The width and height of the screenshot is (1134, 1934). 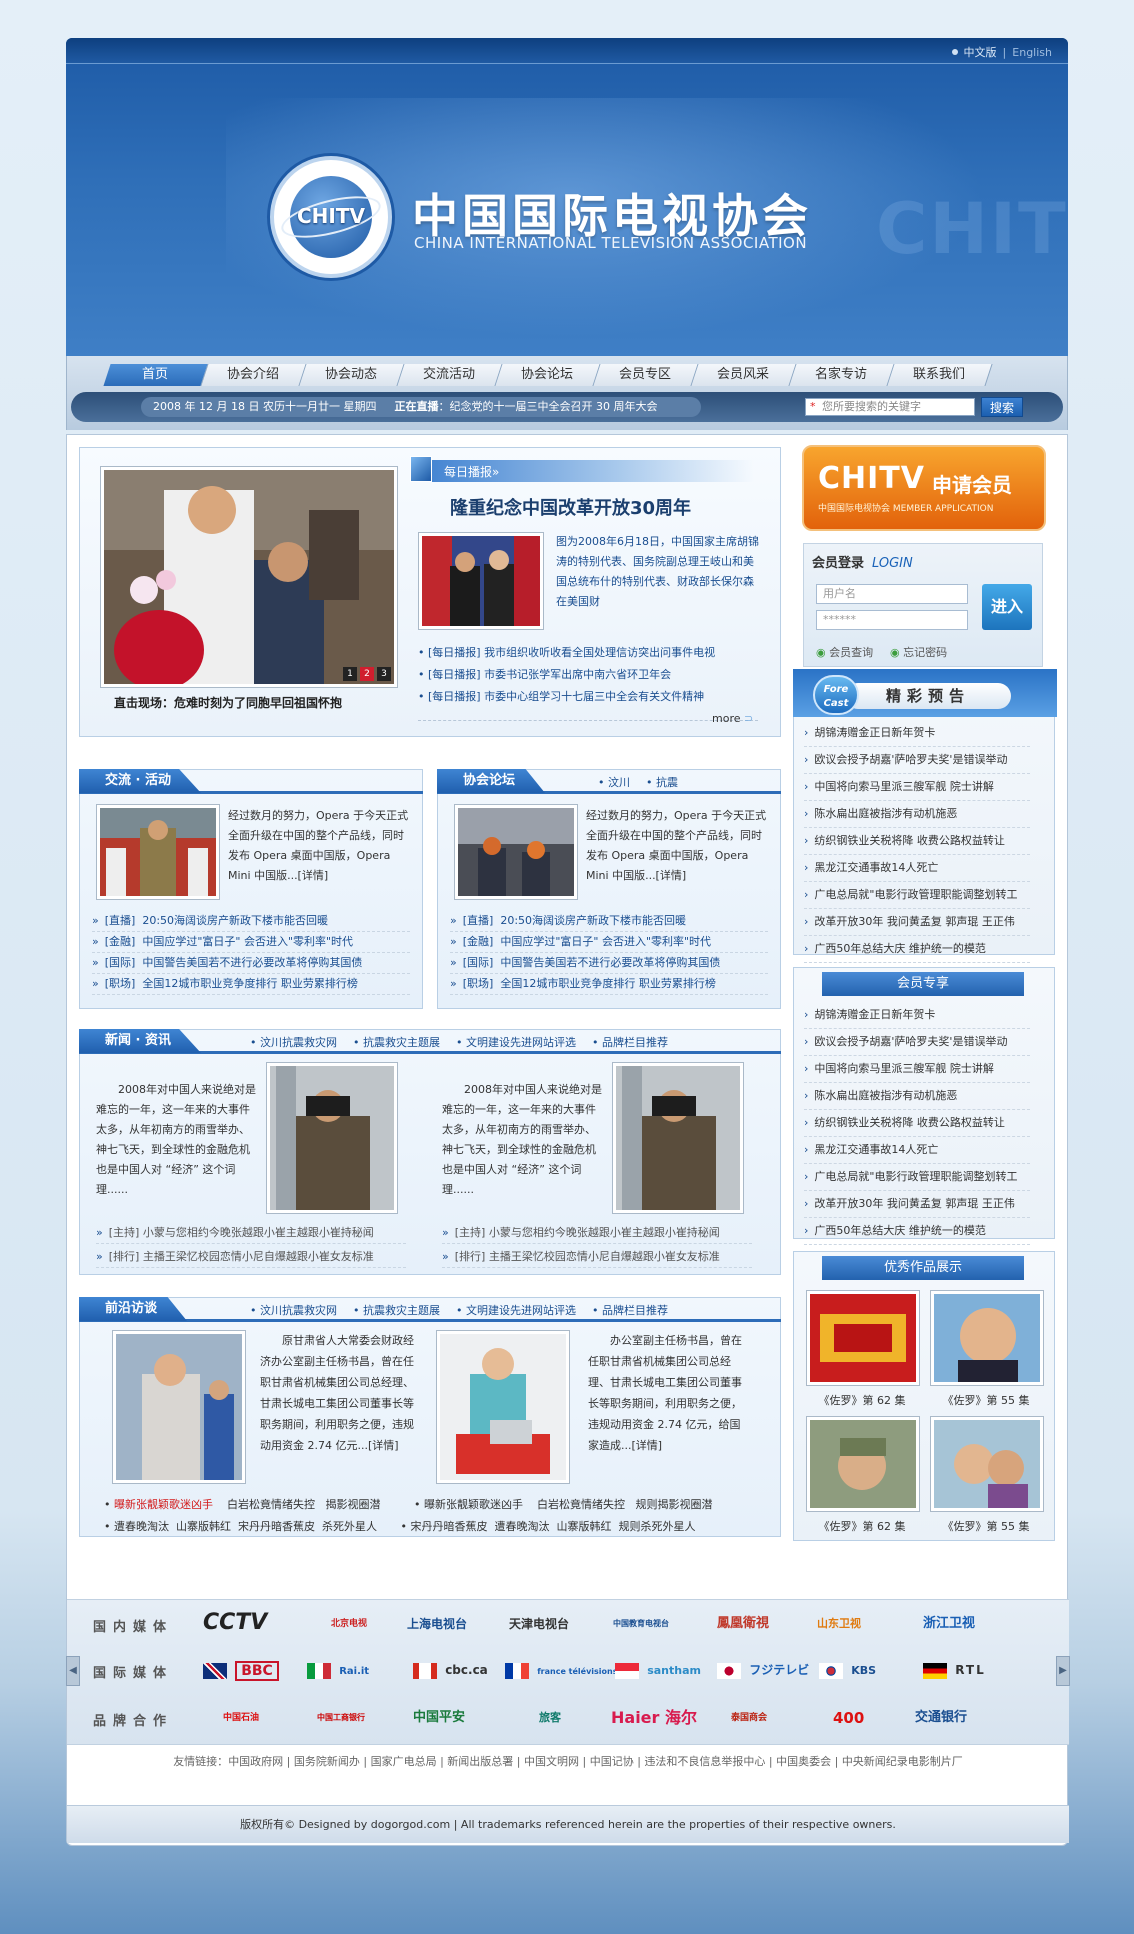 I want to click on live-text: ：纪念党的十一届三中全会召开 30 周年大会, so click(x=547, y=406).